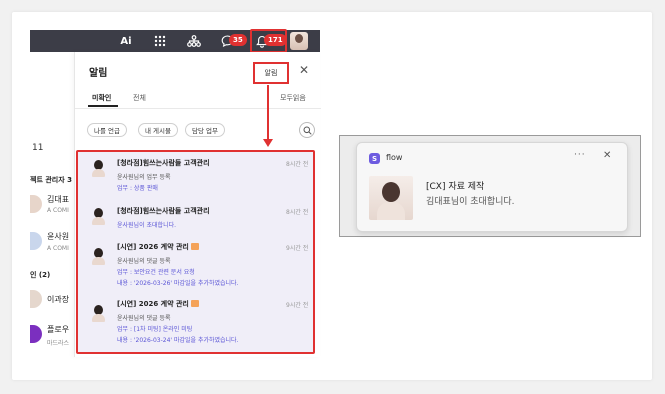 Image resolution: width=665 pixels, height=394 pixels. What do you see at coordinates (198, 108) in the screenshot?
I see `divider` at bounding box center [198, 108].